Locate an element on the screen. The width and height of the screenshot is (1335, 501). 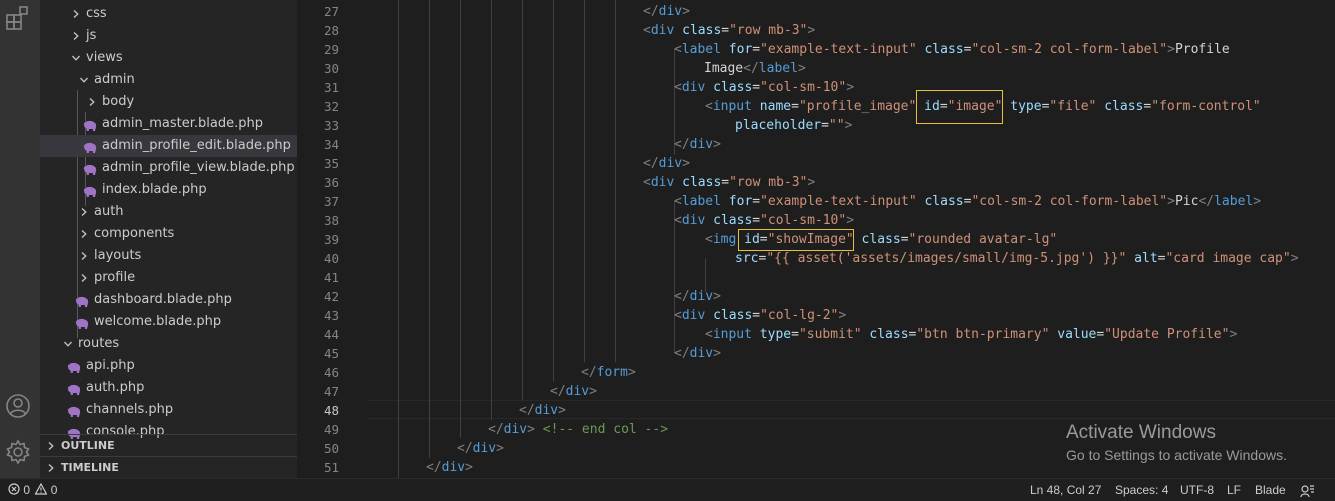
code-token: class is located at coordinates (944, 49).